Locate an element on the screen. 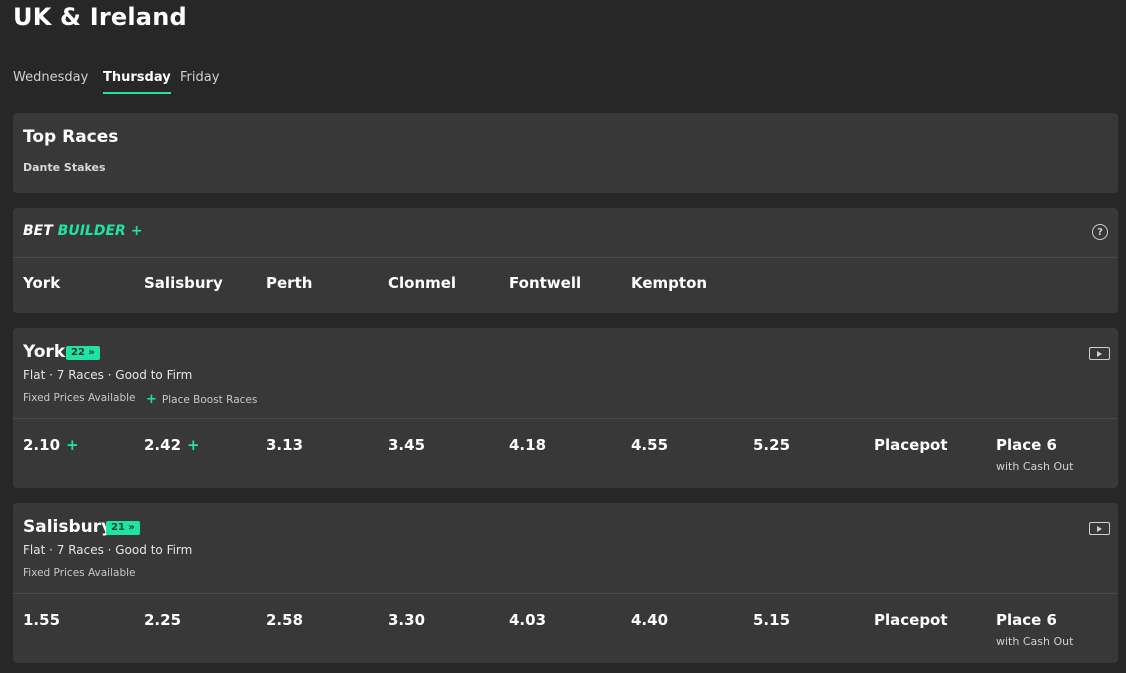 The height and width of the screenshot is (673, 1126). bet-builder-venue-clonmel: Clonmel is located at coordinates (422, 283).